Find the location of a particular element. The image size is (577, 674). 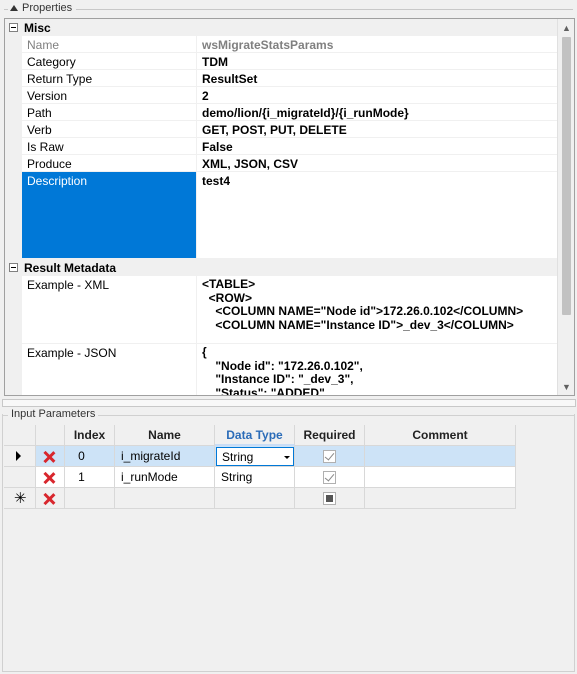

vertical-scrollbar: ▲ ▼ is located at coordinates (565, 207).